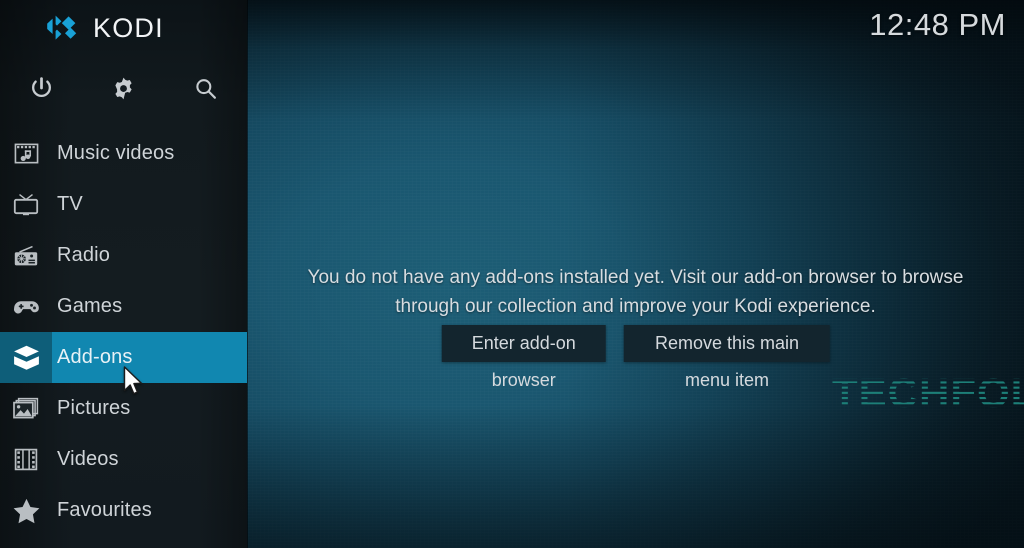 This screenshot has width=1024, height=548. Describe the element at coordinates (84, 255) in the screenshot. I see `sidebar-item-label: Radio` at that location.